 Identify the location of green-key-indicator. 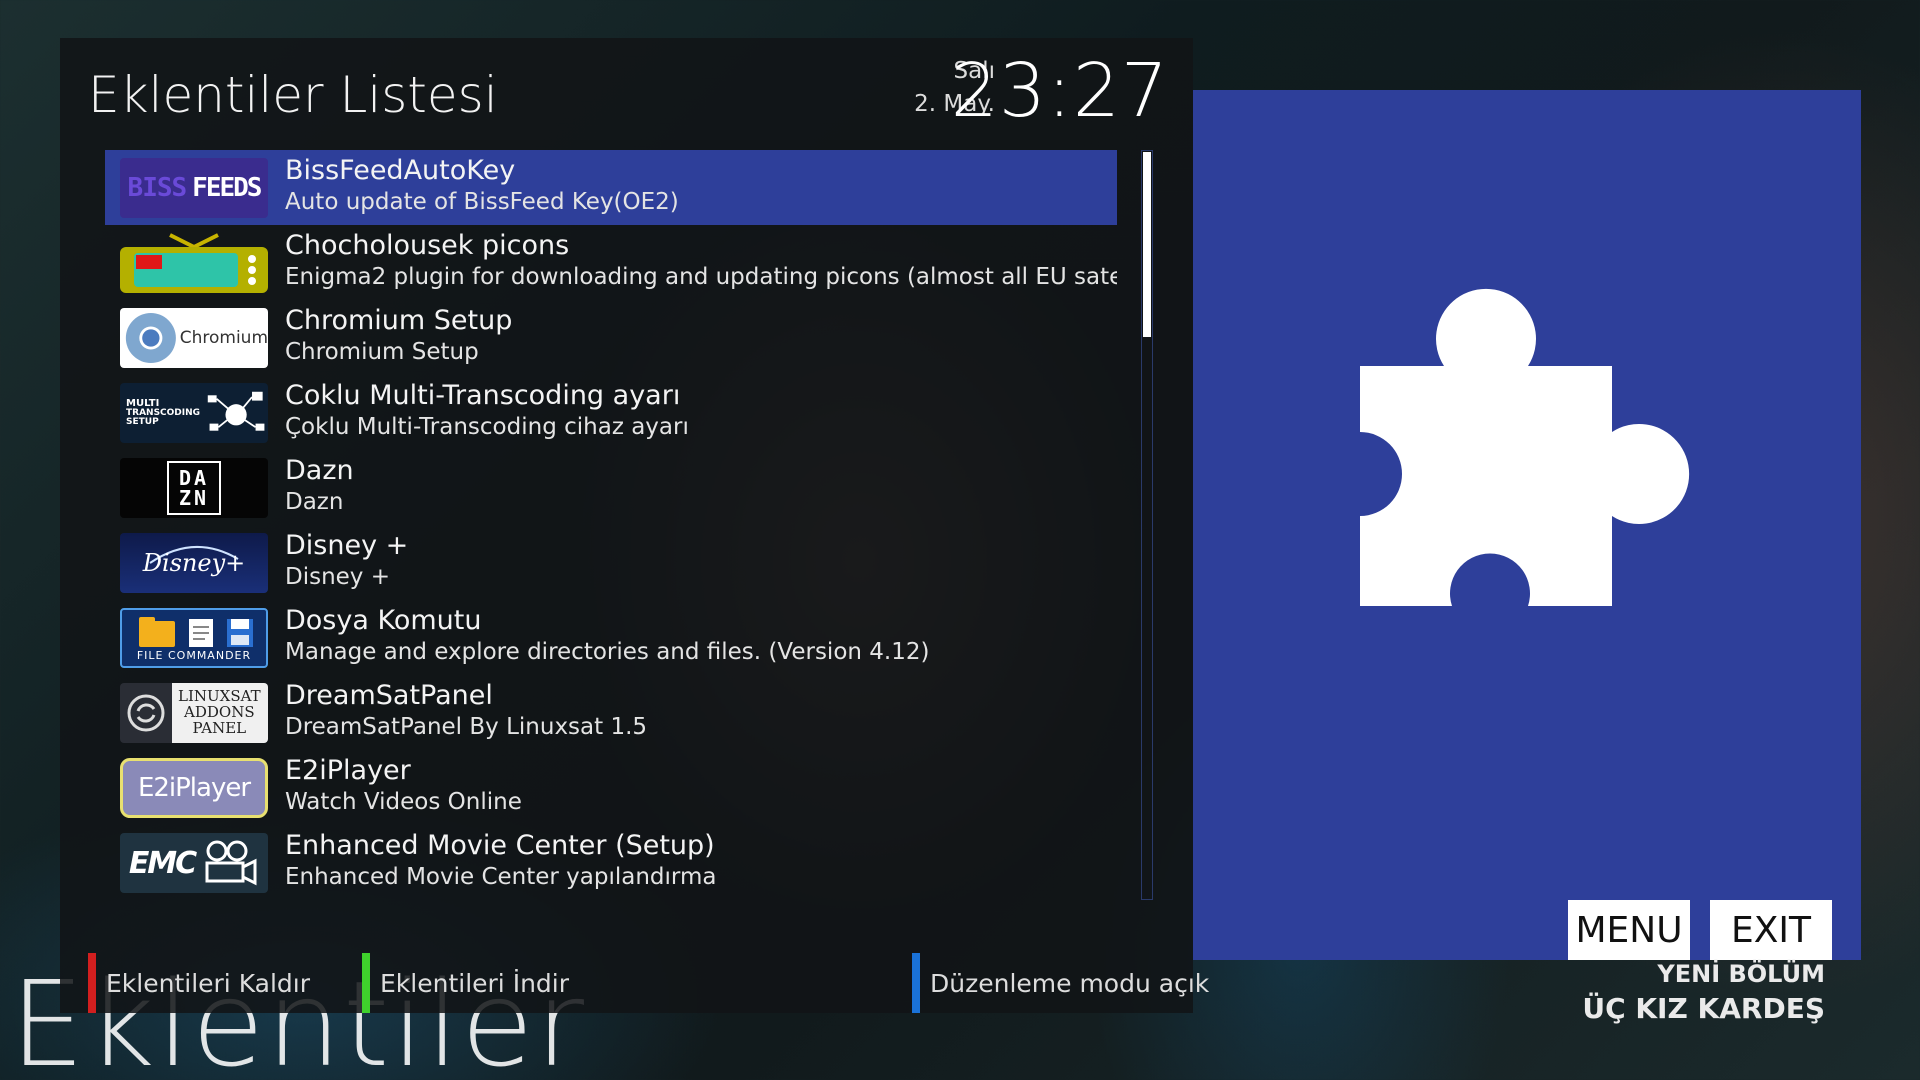
(366, 983).